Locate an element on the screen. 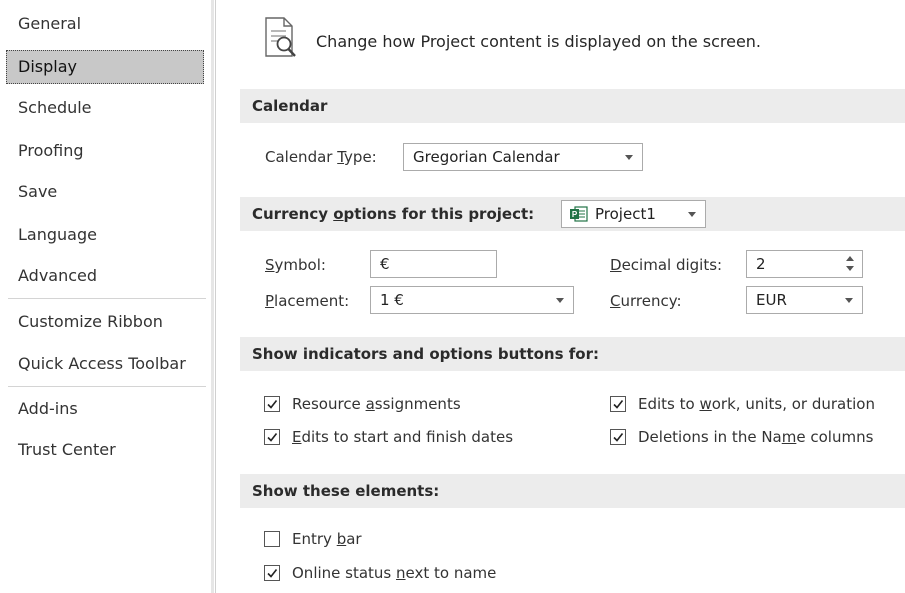  sidebar-item-advanced: Advanced is located at coordinates (105, 276).